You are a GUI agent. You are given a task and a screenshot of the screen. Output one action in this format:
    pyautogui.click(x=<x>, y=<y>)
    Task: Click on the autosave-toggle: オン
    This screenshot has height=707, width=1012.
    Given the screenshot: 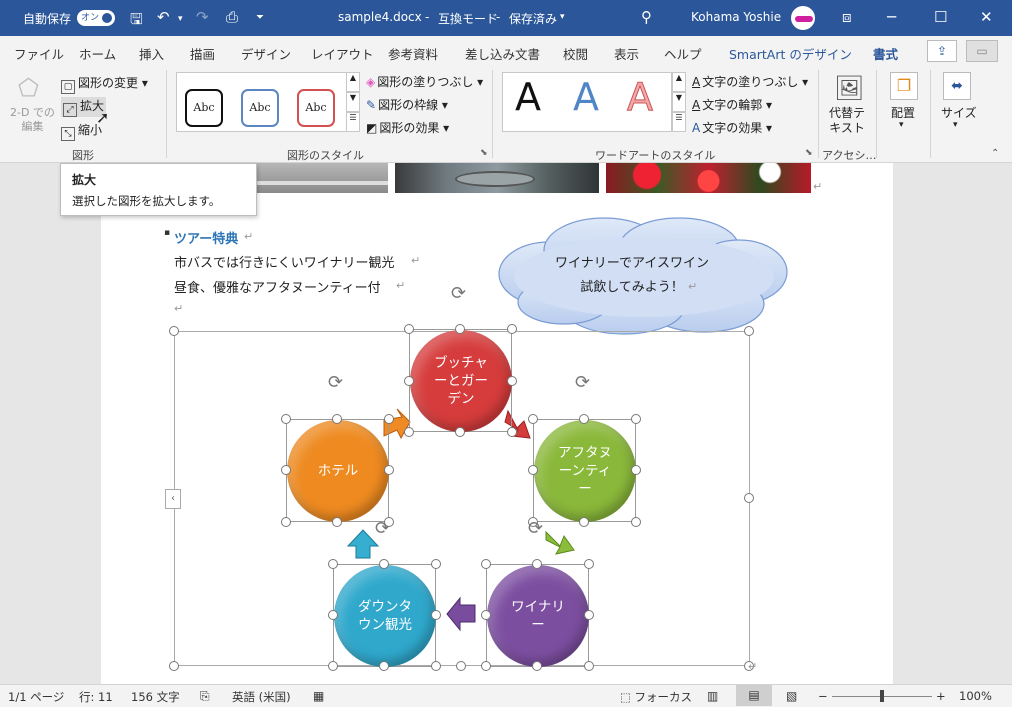 What is the action you would take?
    pyautogui.click(x=96, y=18)
    